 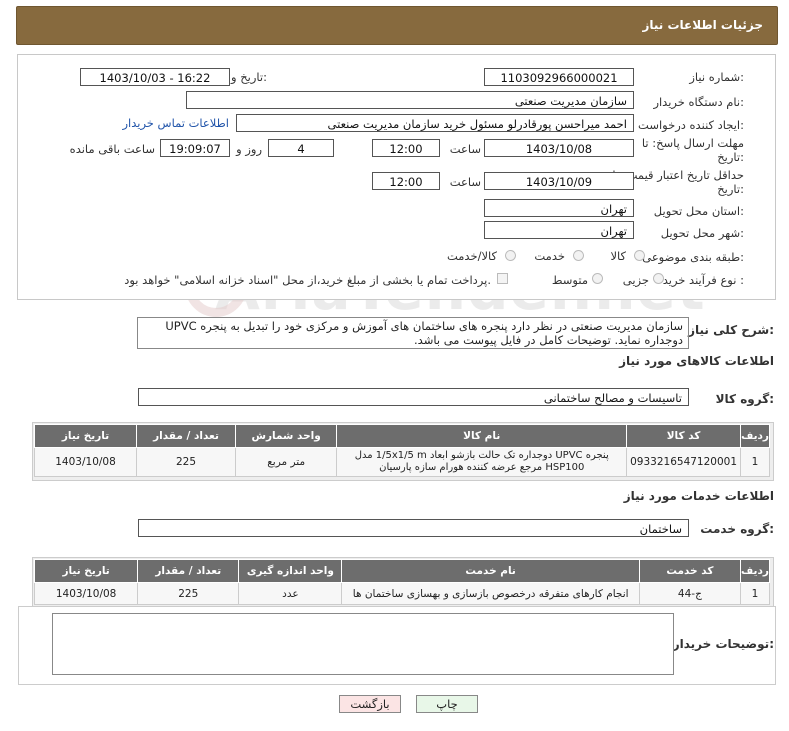 What do you see at coordinates (186, 462) in the screenshot?
I see `goods-cell-qty: 225` at bounding box center [186, 462].